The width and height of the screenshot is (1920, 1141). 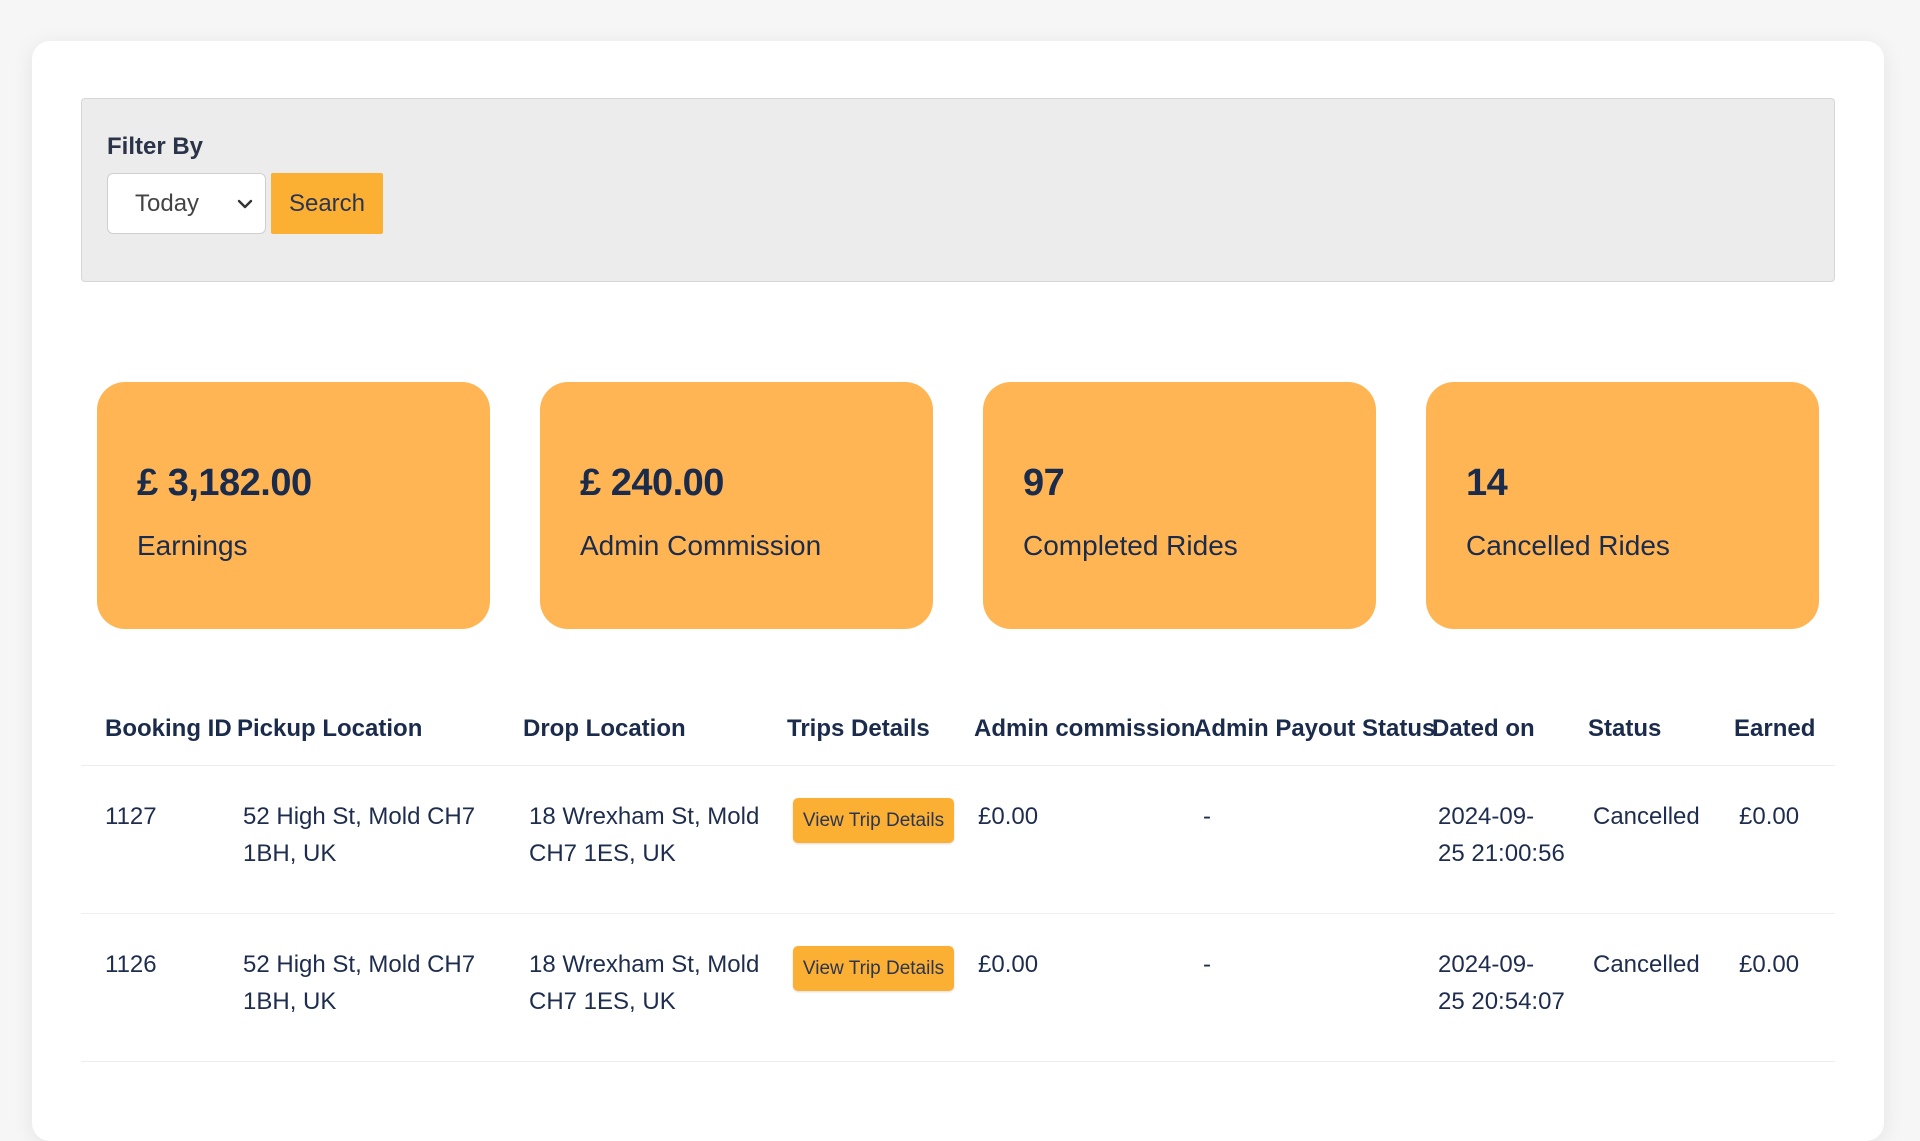 I want to click on search-button: Search, so click(x=327, y=203).